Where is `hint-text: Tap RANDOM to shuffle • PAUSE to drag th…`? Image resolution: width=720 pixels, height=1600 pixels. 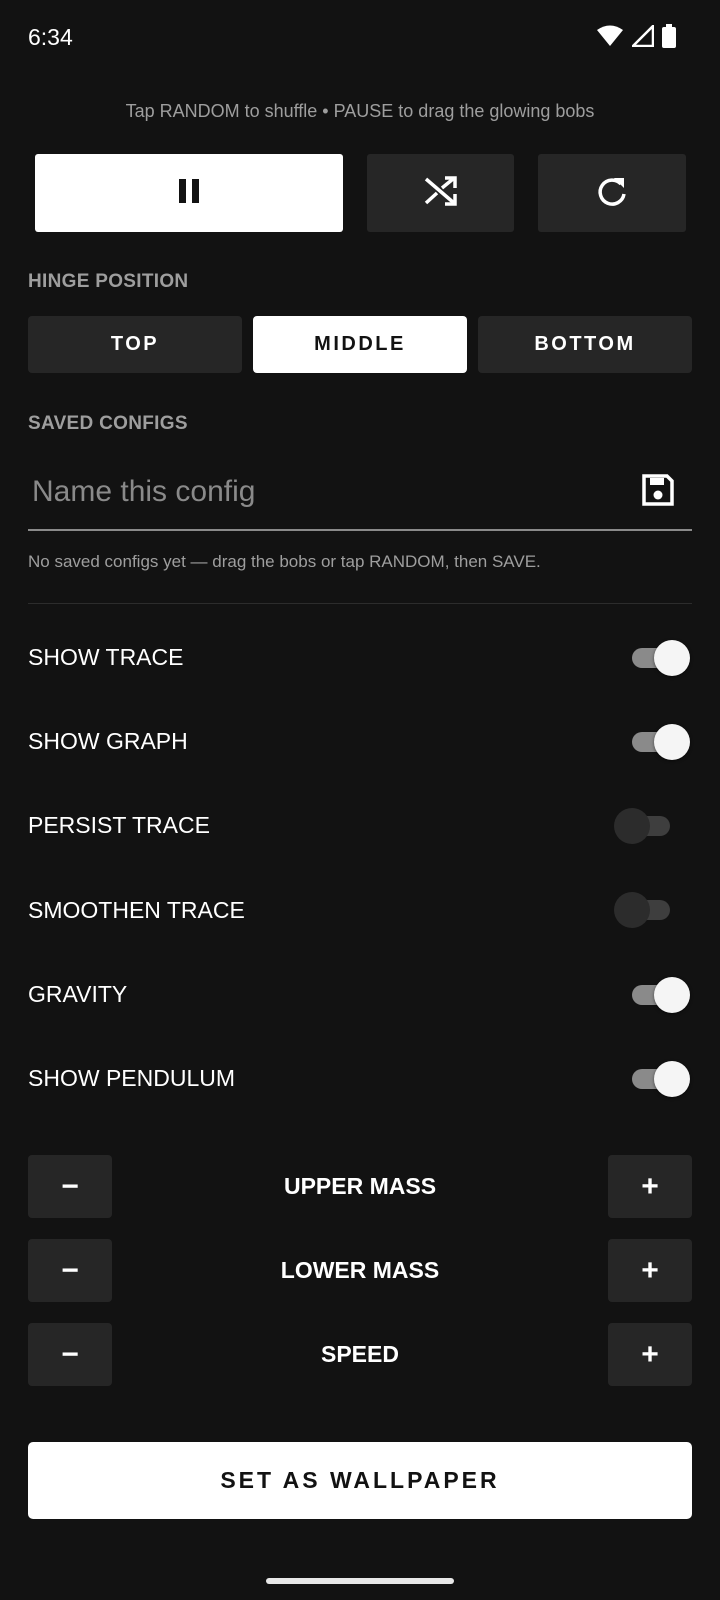 hint-text: Tap RANDOM to shuffle • PAUSE to drag th… is located at coordinates (360, 111).